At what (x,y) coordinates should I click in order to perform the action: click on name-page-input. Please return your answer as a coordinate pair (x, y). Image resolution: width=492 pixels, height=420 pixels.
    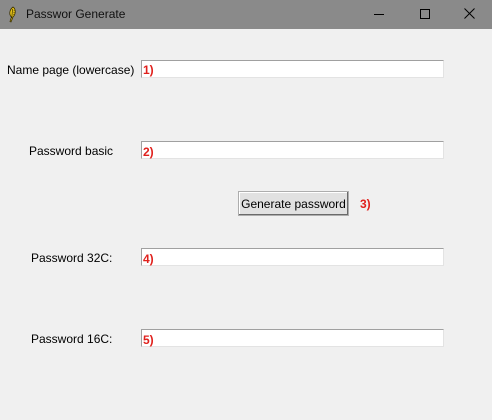
    Looking at the image, I should click on (292, 69).